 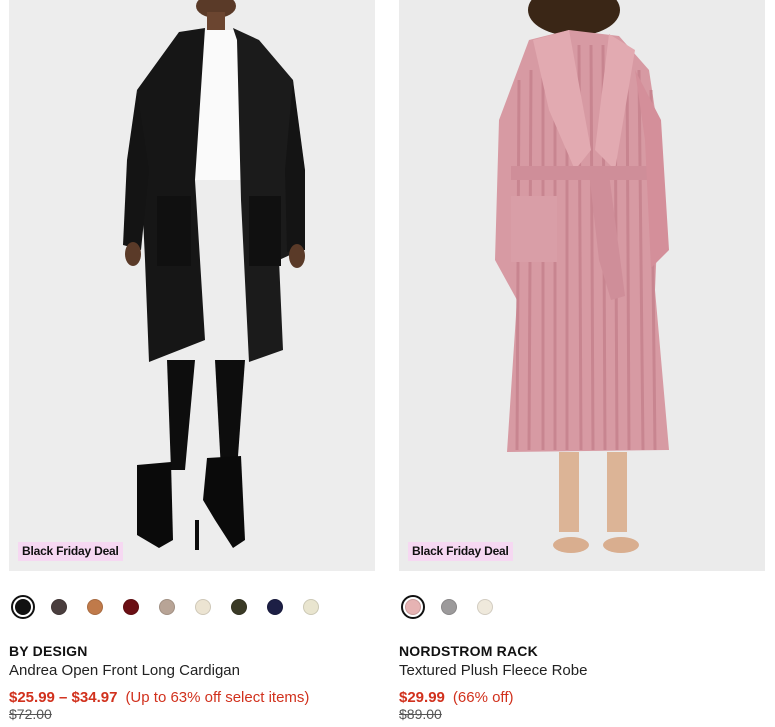 I want to click on original-price: $72.00, so click(x=30, y=714).